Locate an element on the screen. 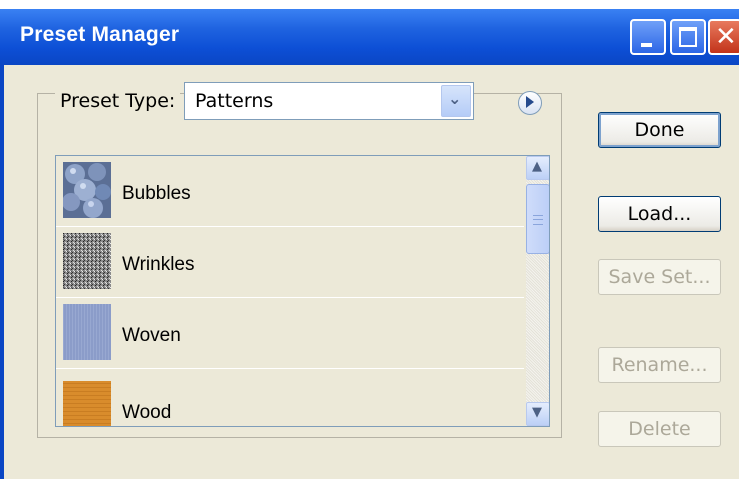 This screenshot has width=739, height=479. play-arrow-icon is located at coordinates (530, 102).